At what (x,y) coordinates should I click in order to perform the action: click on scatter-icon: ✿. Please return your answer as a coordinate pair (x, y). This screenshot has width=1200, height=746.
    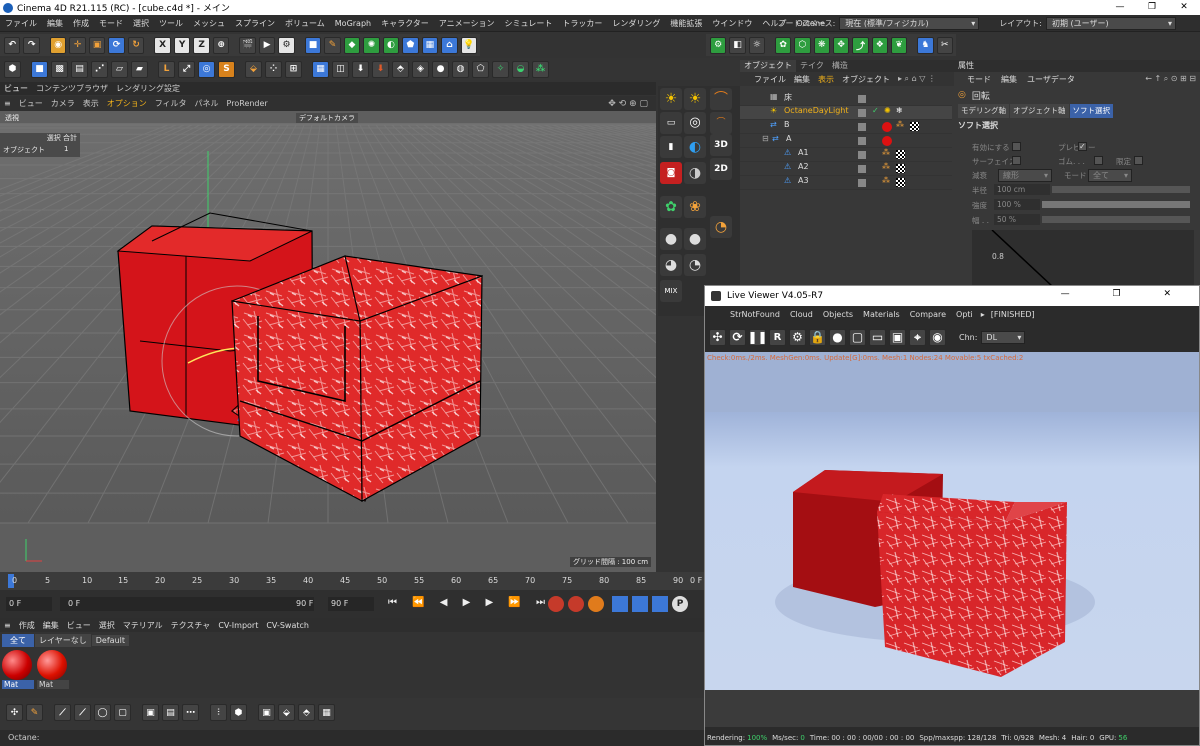
    Looking at the image, I should click on (671, 207).